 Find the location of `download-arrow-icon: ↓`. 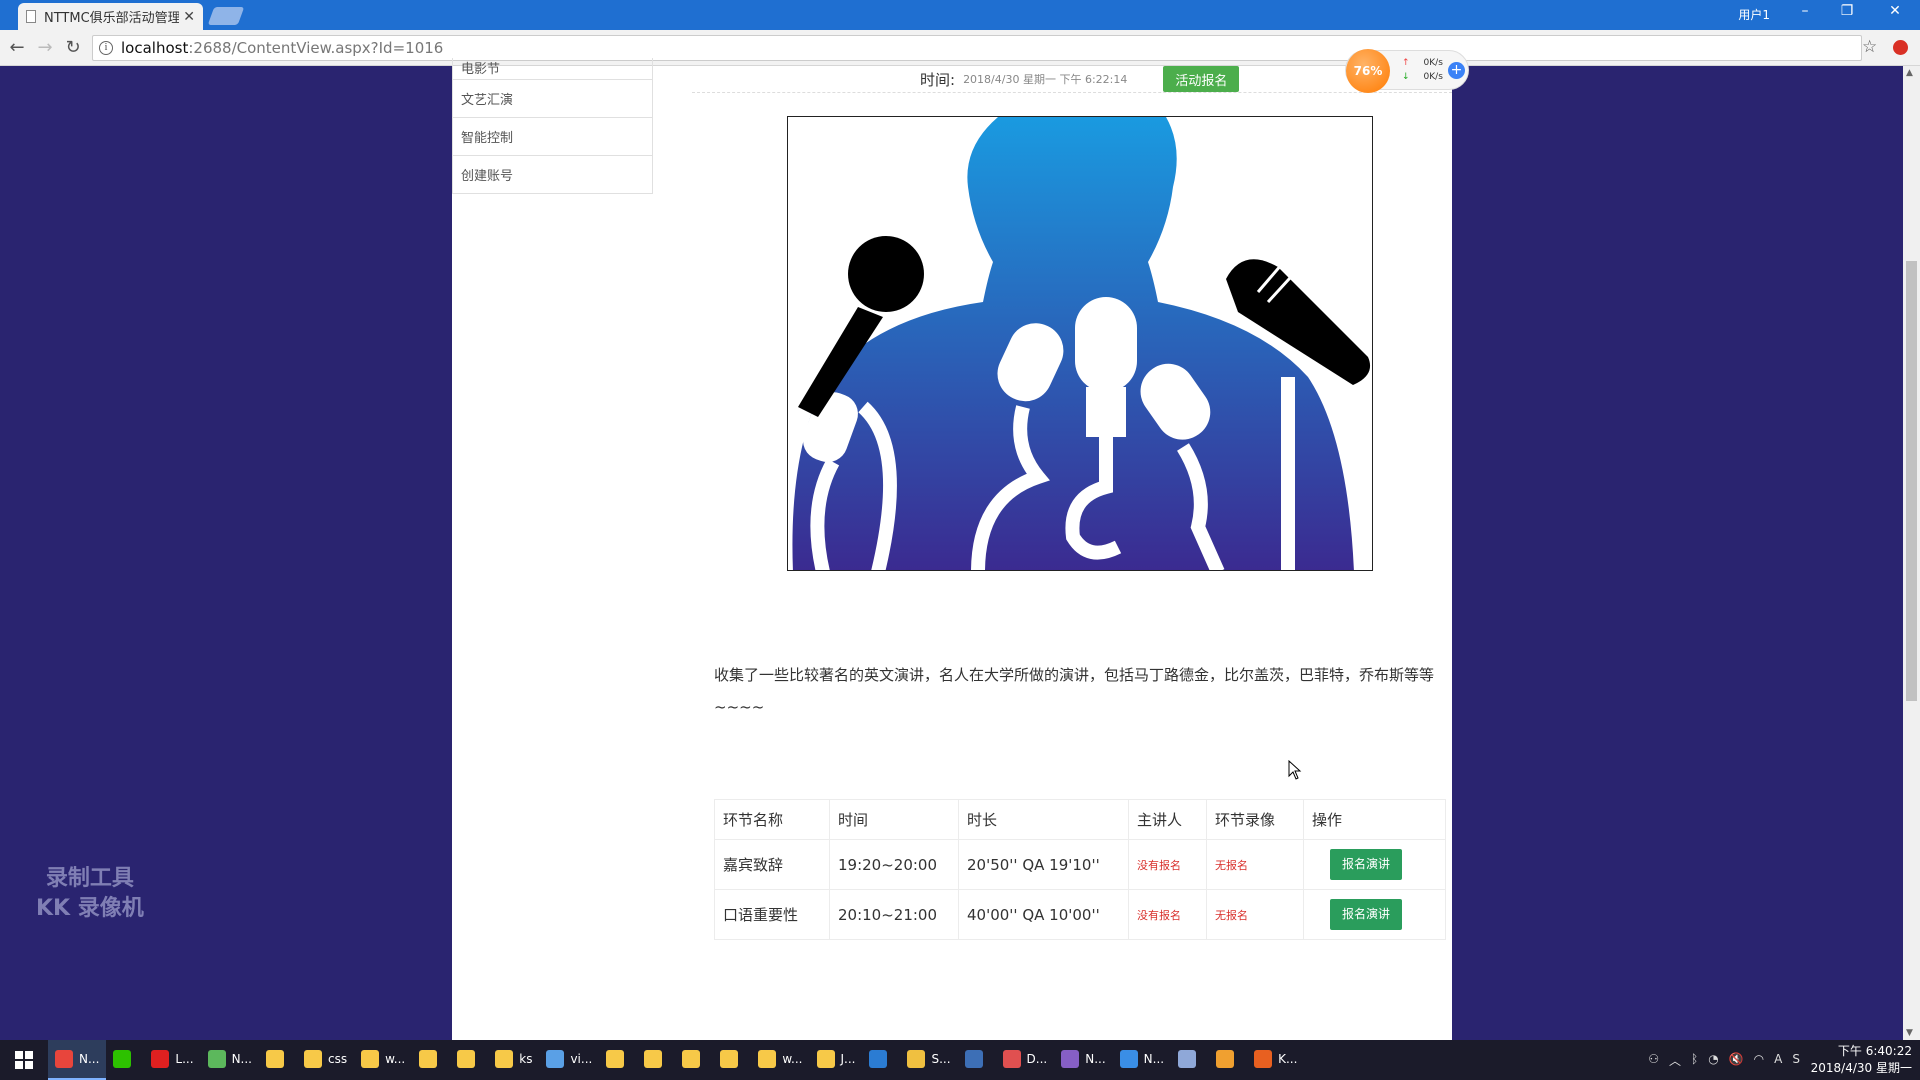

download-arrow-icon: ↓ is located at coordinates (1406, 77).